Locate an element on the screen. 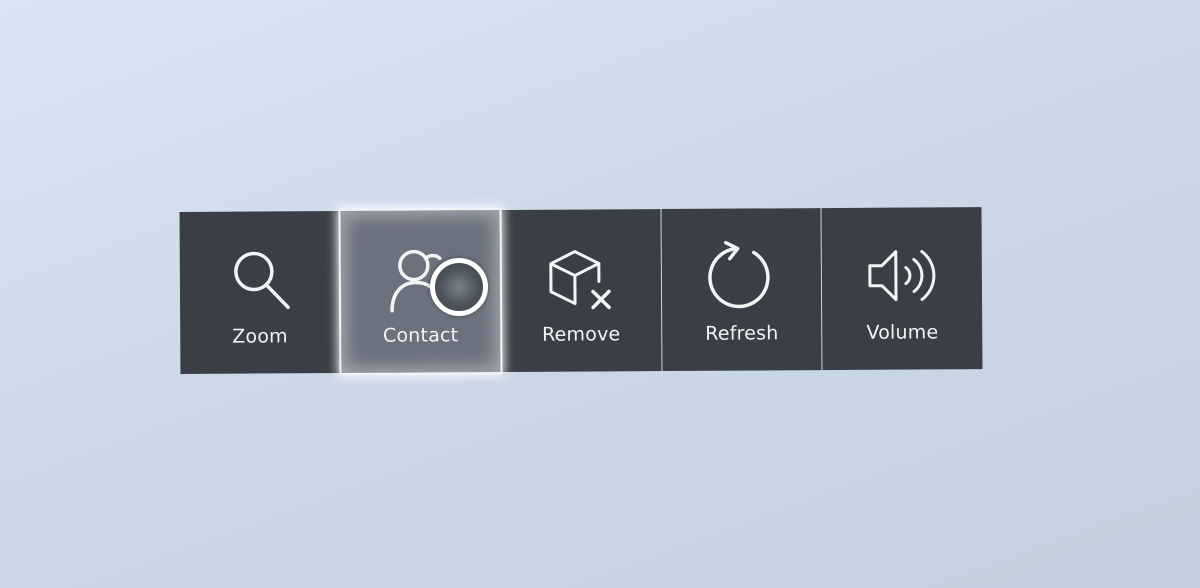 Image resolution: width=1200 pixels, height=588 pixels. zoom-button: Zoom is located at coordinates (260, 292).